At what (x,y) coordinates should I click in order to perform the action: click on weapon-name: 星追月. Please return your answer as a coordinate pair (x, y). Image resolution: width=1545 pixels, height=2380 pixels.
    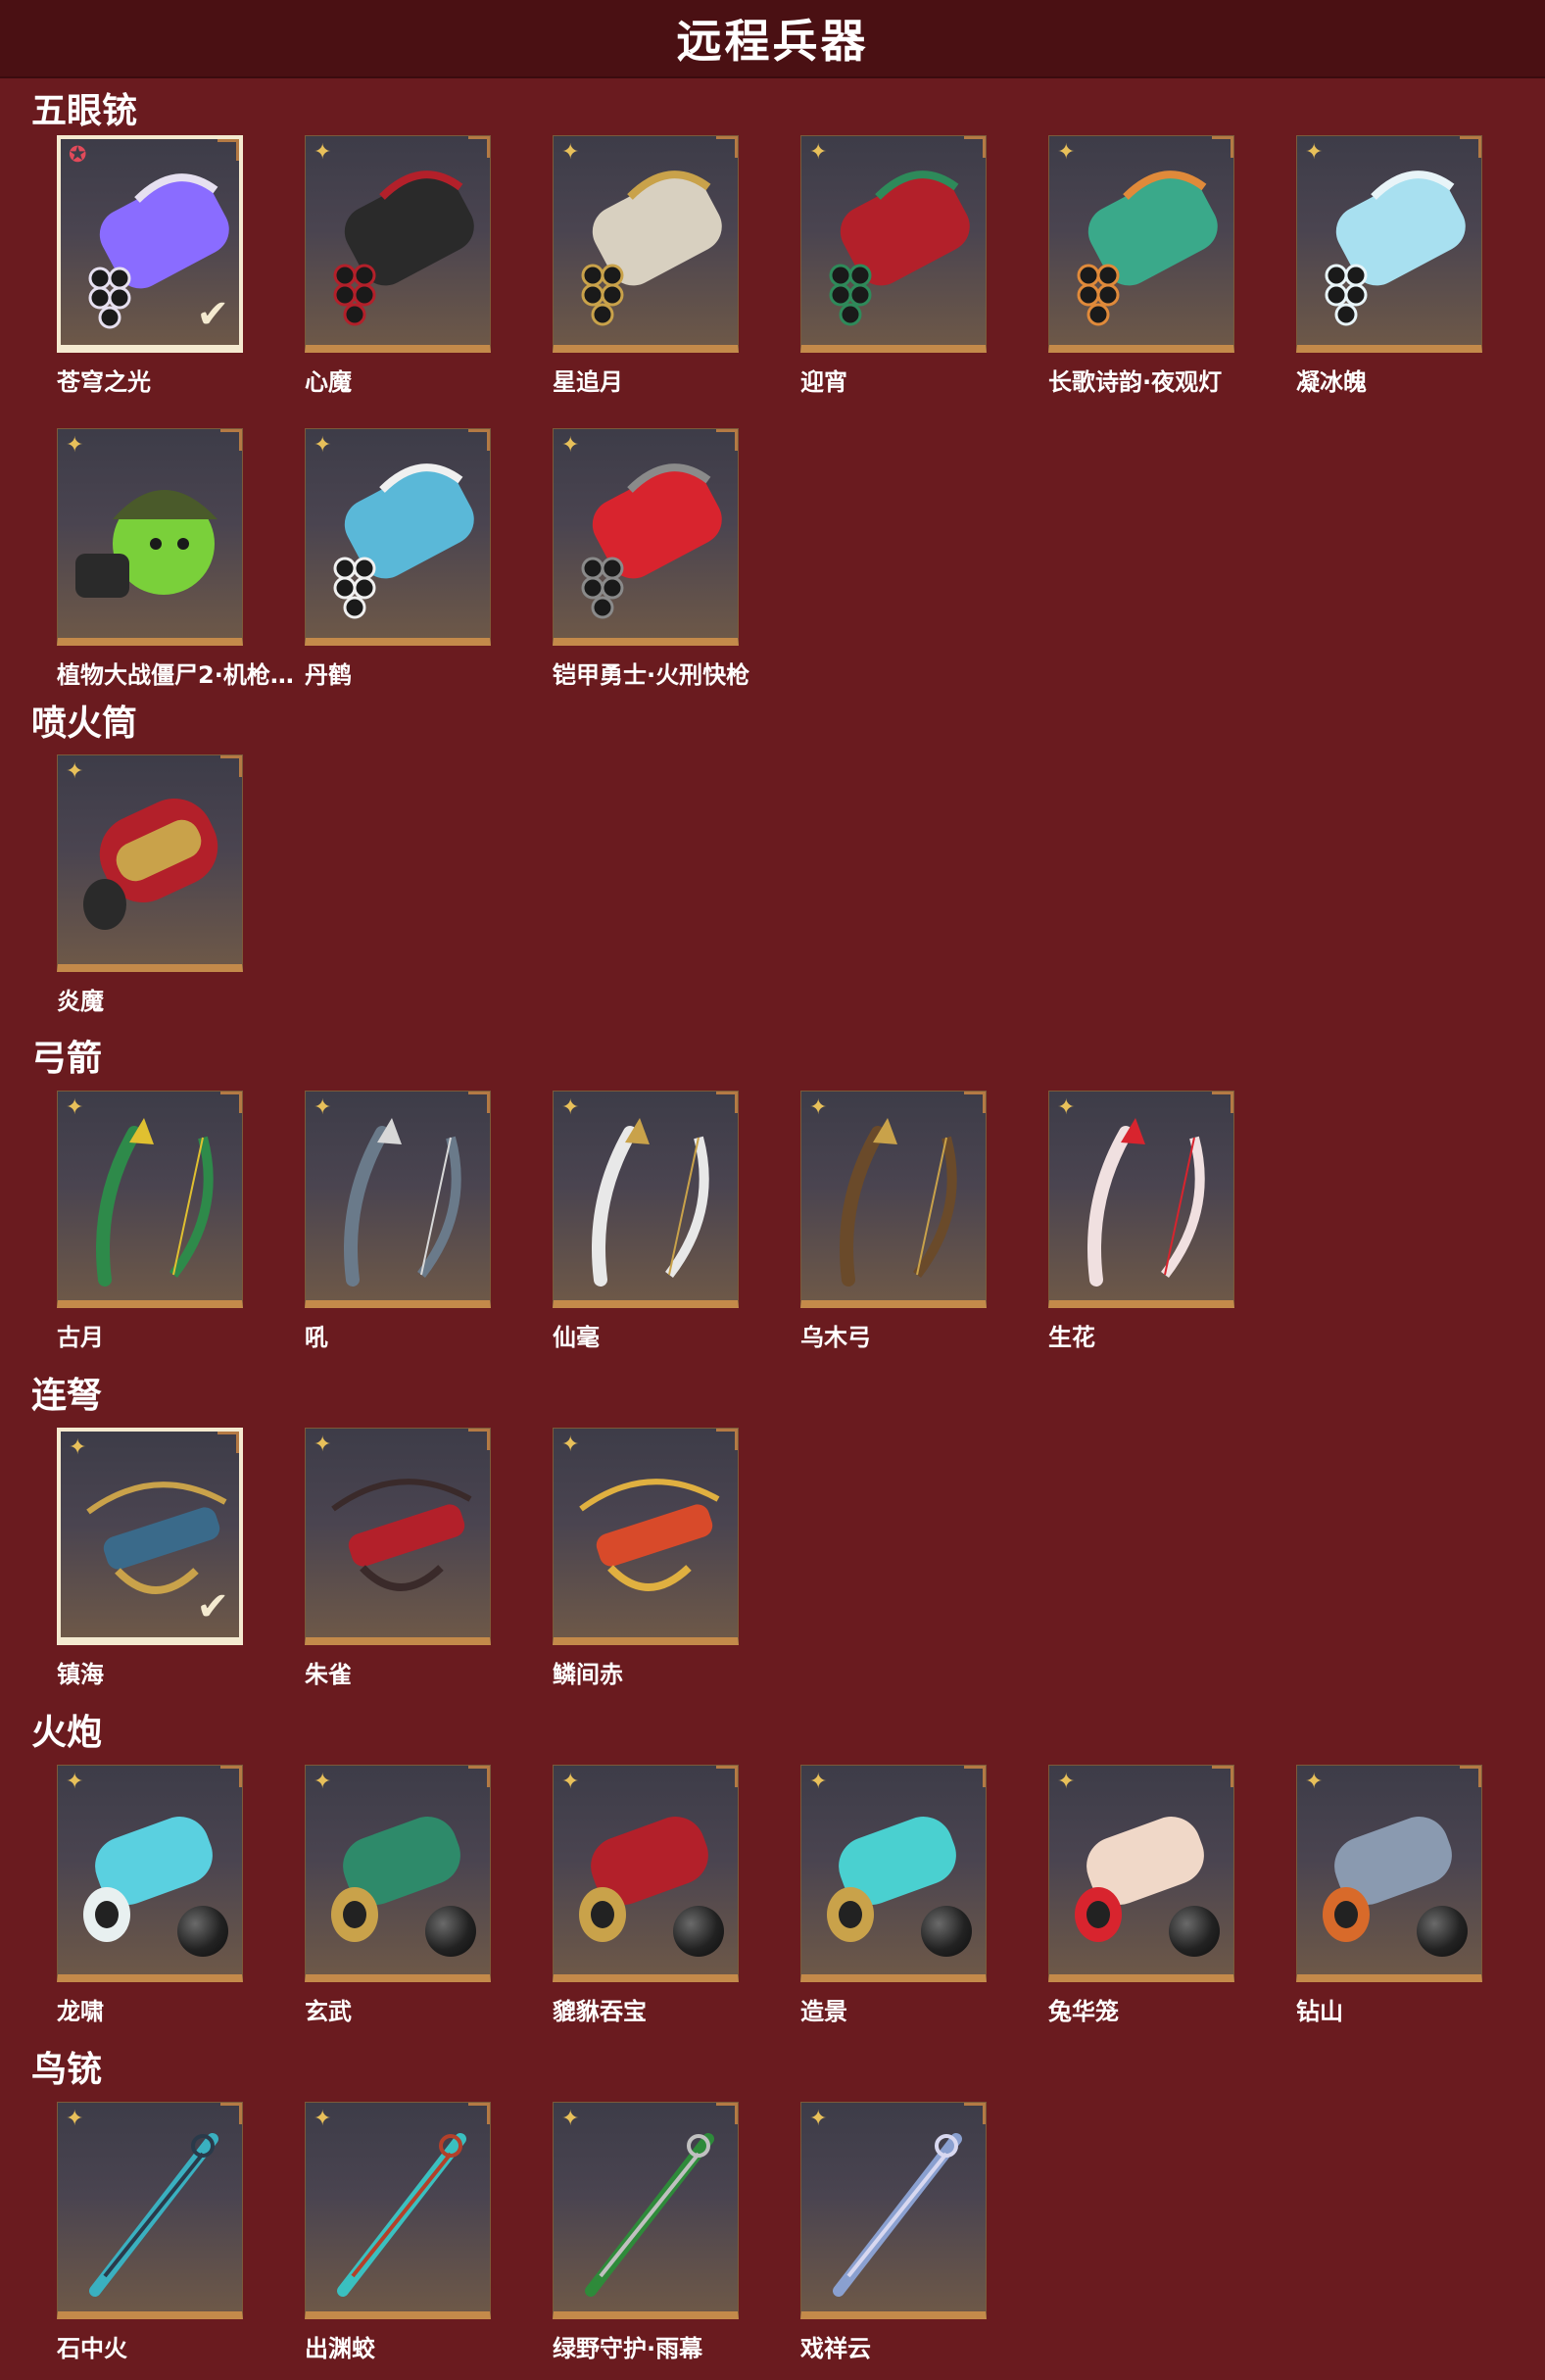
    Looking at the image, I should click on (588, 382).